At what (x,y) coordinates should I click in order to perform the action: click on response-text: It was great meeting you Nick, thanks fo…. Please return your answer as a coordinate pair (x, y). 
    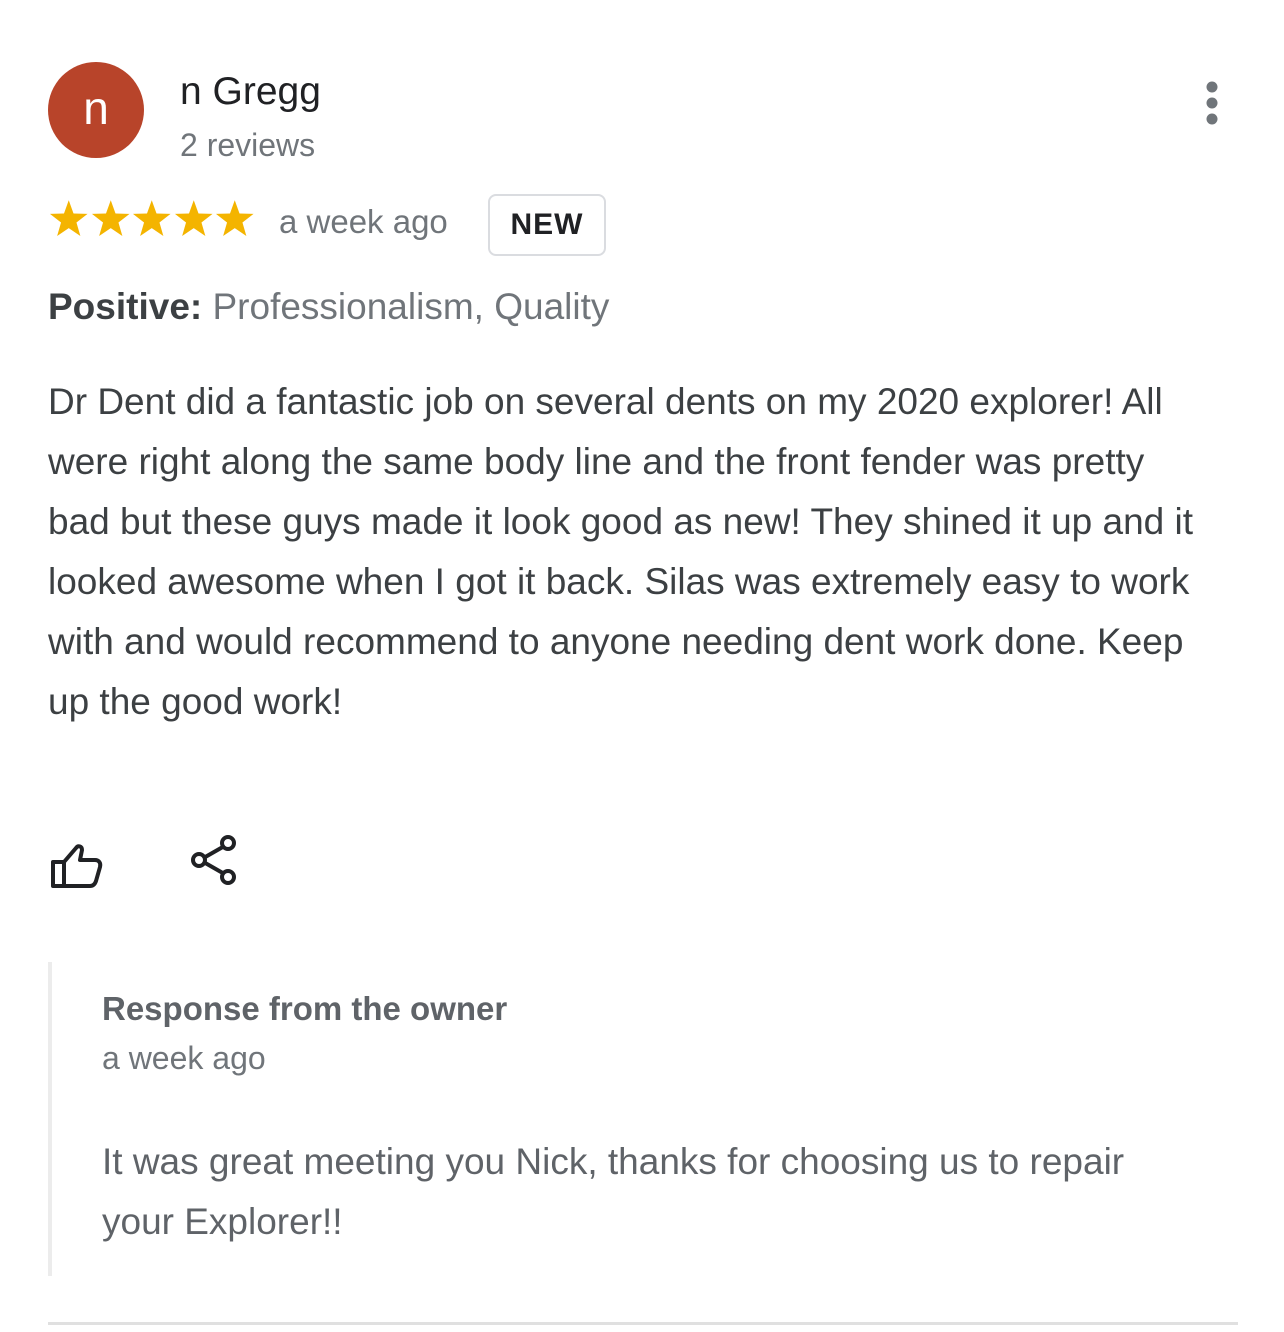
    Looking at the image, I should click on (613, 1191).